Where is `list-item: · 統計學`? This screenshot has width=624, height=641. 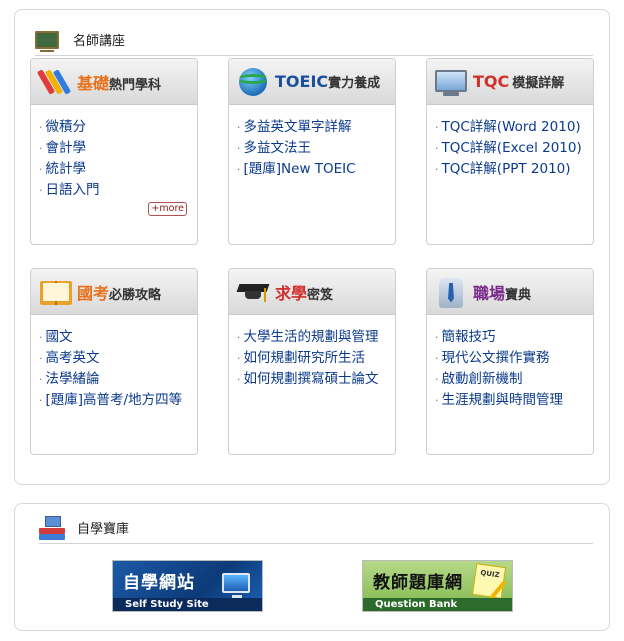 list-item: · 統計學 is located at coordinates (63, 169).